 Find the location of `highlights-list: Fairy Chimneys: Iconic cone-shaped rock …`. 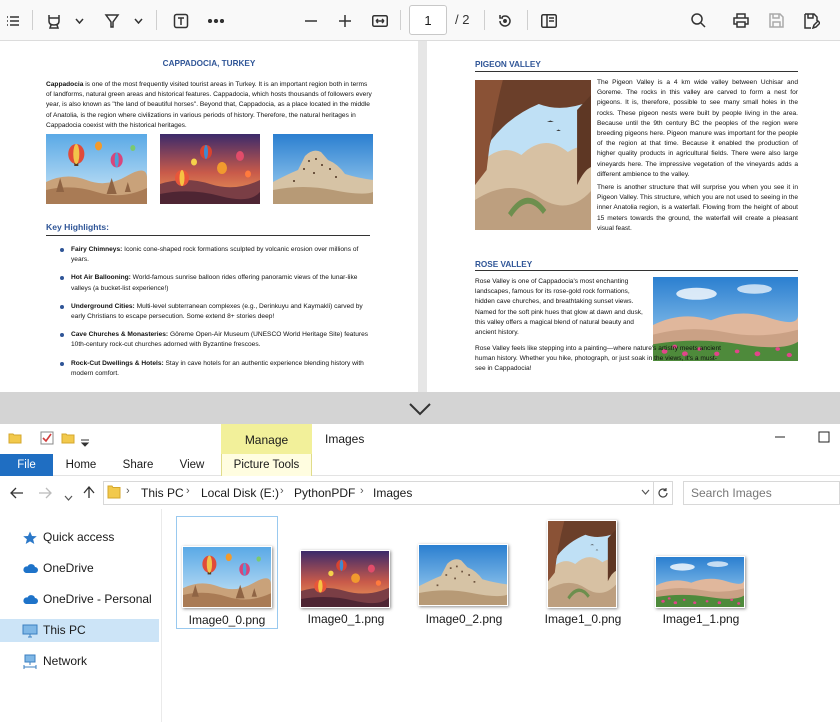

highlights-list: Fairy Chimneys: Iconic cone-shaped rock … is located at coordinates (216, 316).